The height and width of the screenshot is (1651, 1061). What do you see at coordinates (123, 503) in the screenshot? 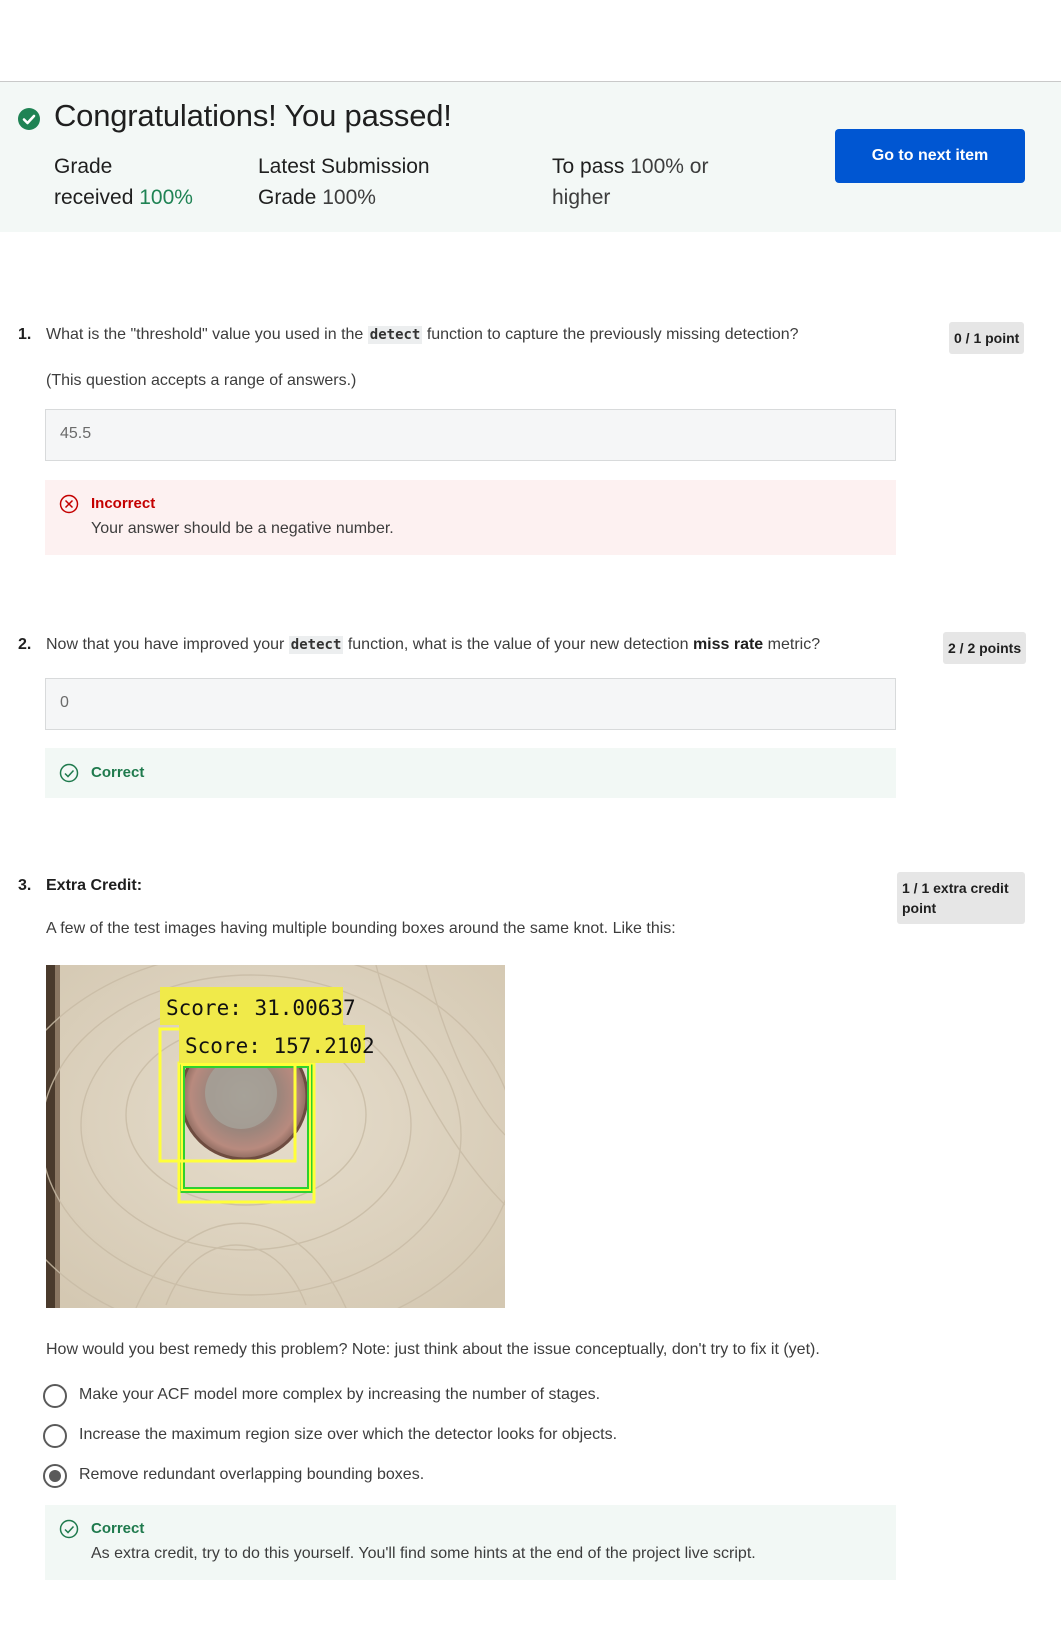
I see `feedback-title: Incorrect` at bounding box center [123, 503].